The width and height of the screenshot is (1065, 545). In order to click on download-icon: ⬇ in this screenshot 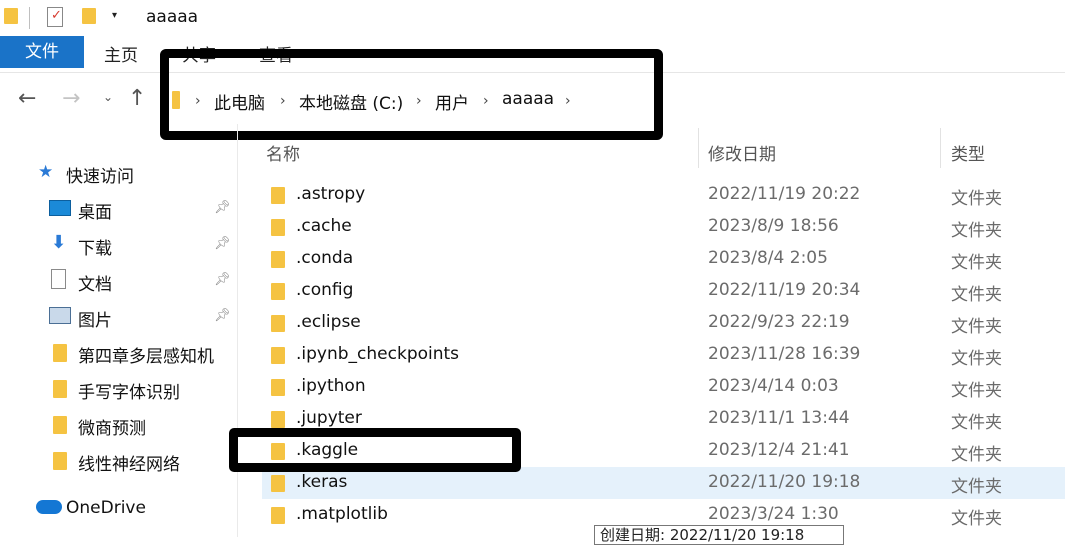, I will do `click(59, 242)`.